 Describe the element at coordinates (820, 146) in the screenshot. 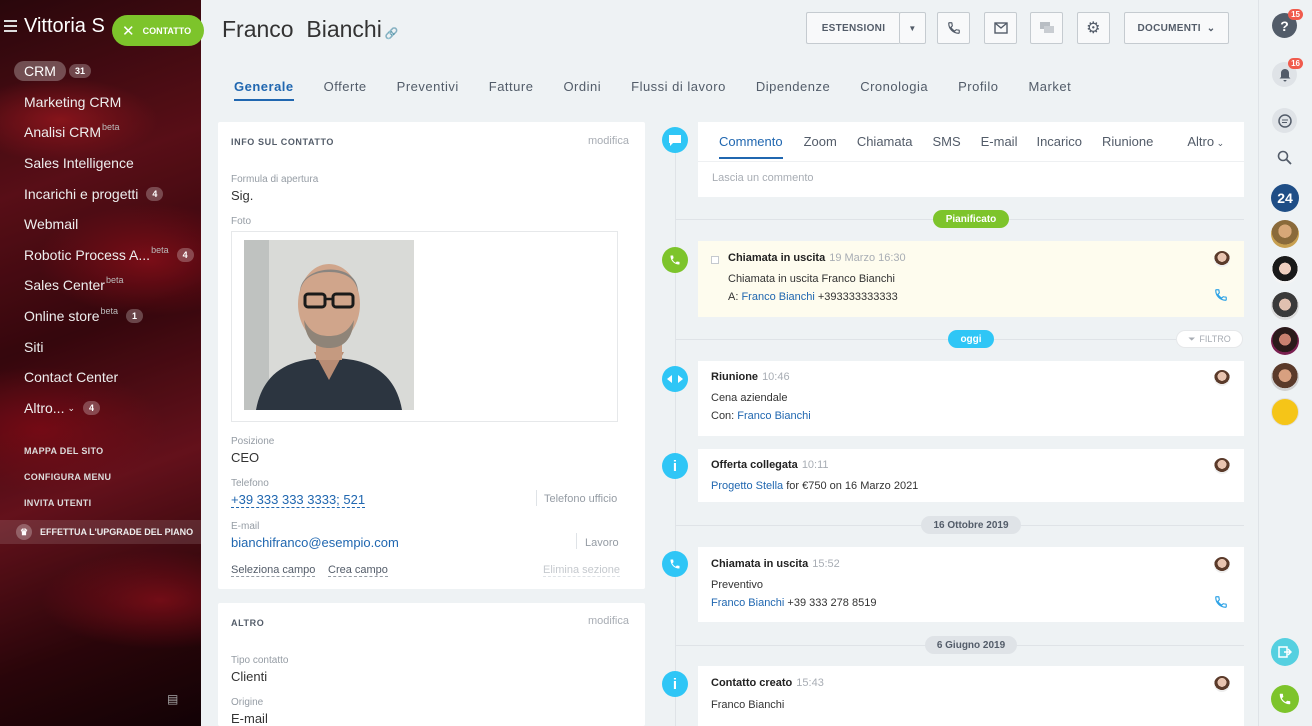

I see `composer-tab-zoom: Zoom` at that location.